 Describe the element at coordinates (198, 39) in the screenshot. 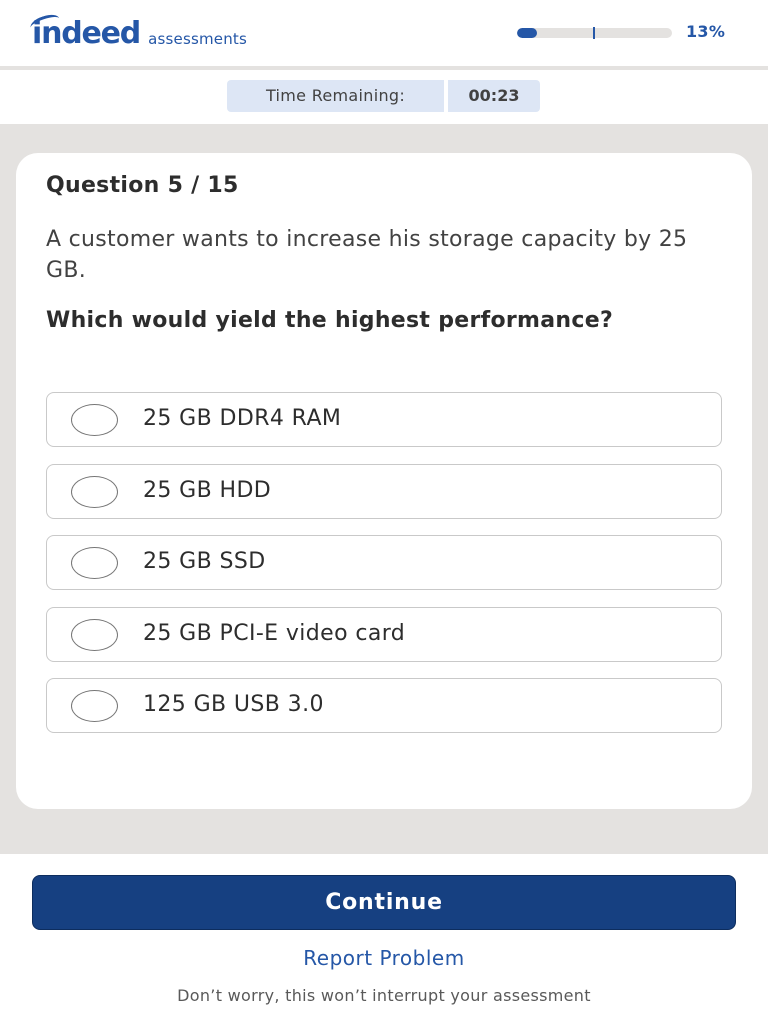

I see `logo-subtext: assessments` at that location.